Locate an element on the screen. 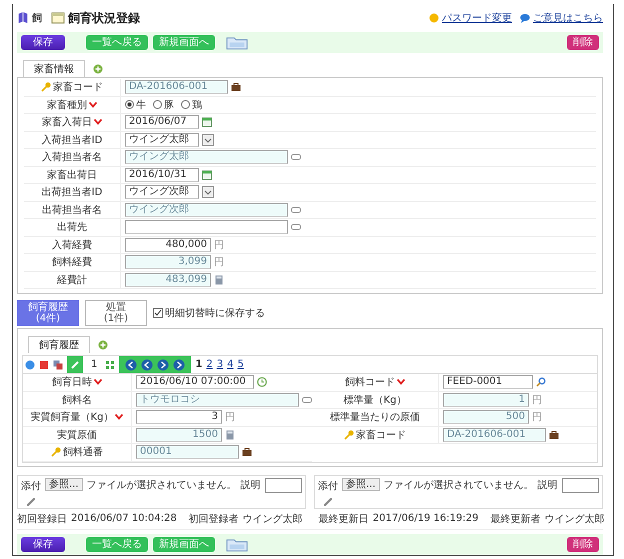 This screenshot has height=559, width=624. field-label: 入荷経費 is located at coordinates (72, 245).